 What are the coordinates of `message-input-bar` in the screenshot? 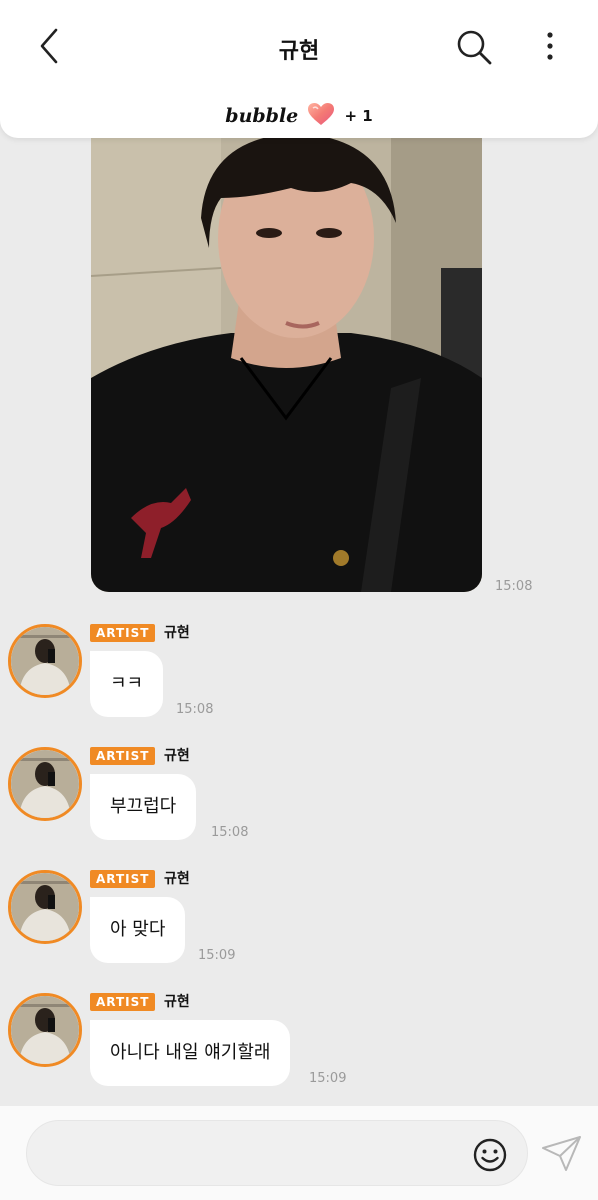 It's located at (299, 1153).